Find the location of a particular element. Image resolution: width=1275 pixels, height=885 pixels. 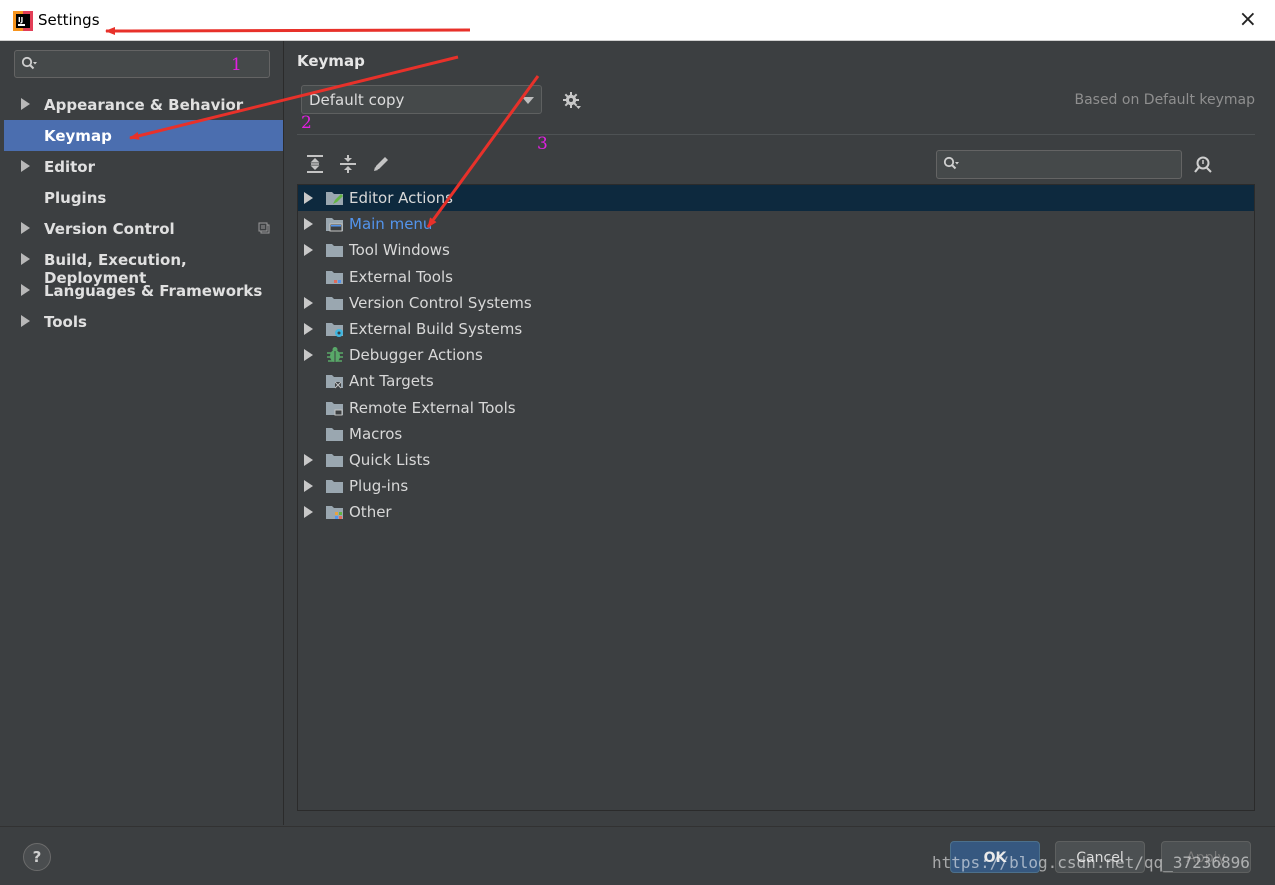

sidebar-item-label: Plugins is located at coordinates (75, 198).